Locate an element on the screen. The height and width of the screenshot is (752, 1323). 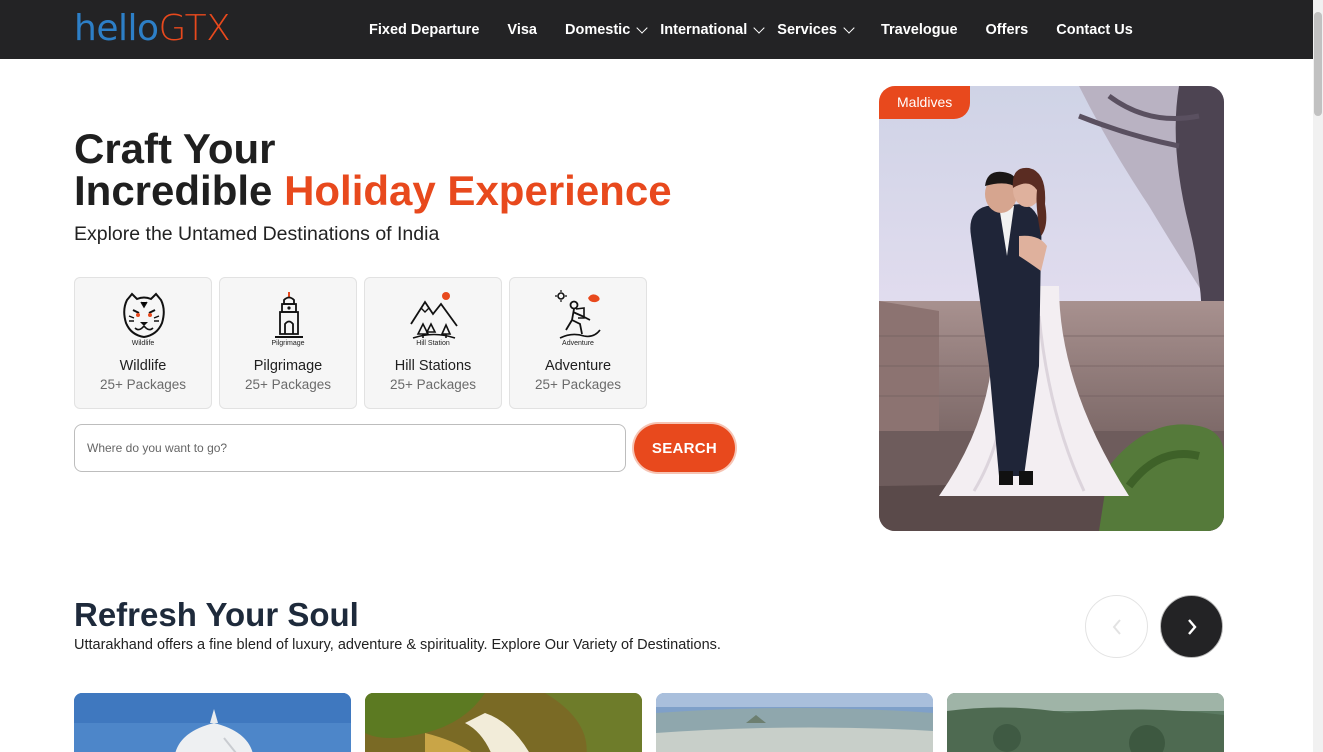
nav-international: International is located at coordinates (712, 29).